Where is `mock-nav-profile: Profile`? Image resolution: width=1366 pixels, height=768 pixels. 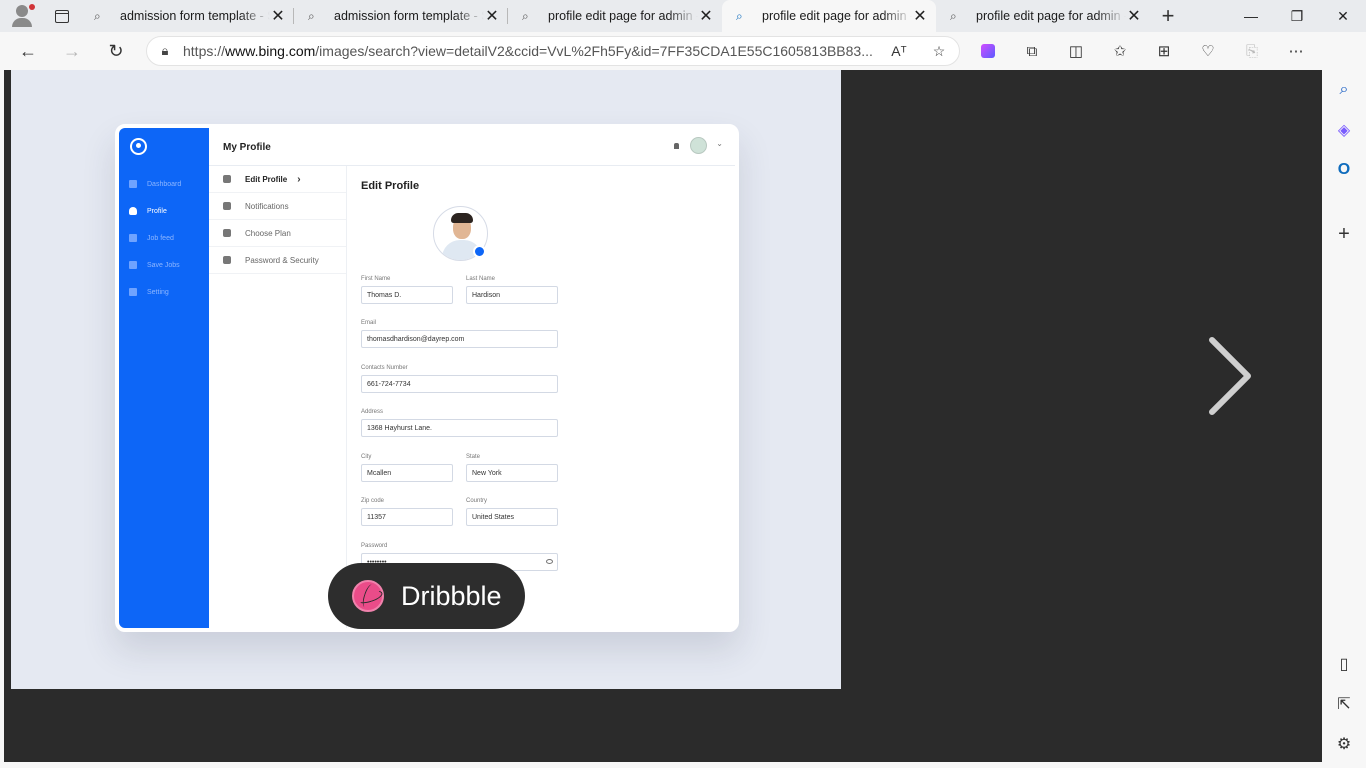 mock-nav-profile: Profile is located at coordinates (148, 211).